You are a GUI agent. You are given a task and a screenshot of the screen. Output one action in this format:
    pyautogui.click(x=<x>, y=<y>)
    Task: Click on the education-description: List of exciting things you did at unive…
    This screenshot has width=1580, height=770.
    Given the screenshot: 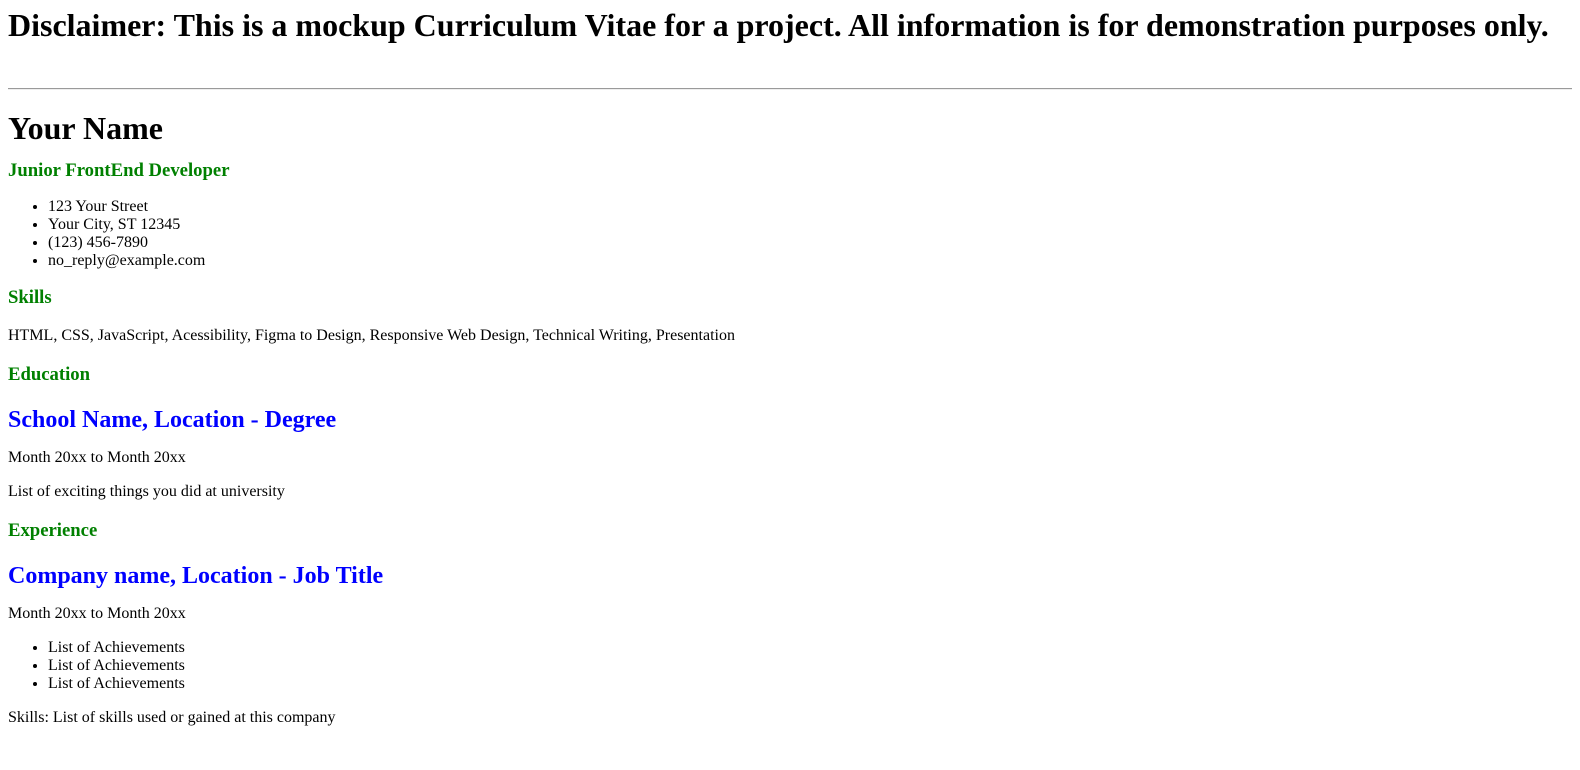 What is the action you would take?
    pyautogui.click(x=146, y=491)
    